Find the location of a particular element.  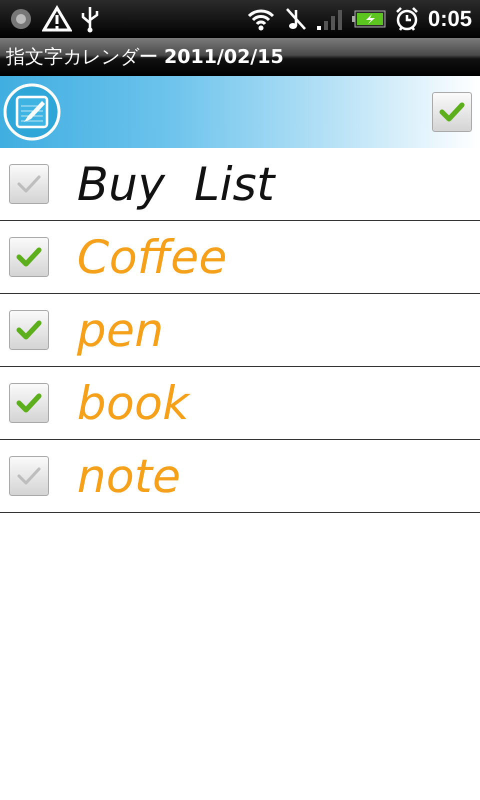

notification-icon is located at coordinates (21, 19).